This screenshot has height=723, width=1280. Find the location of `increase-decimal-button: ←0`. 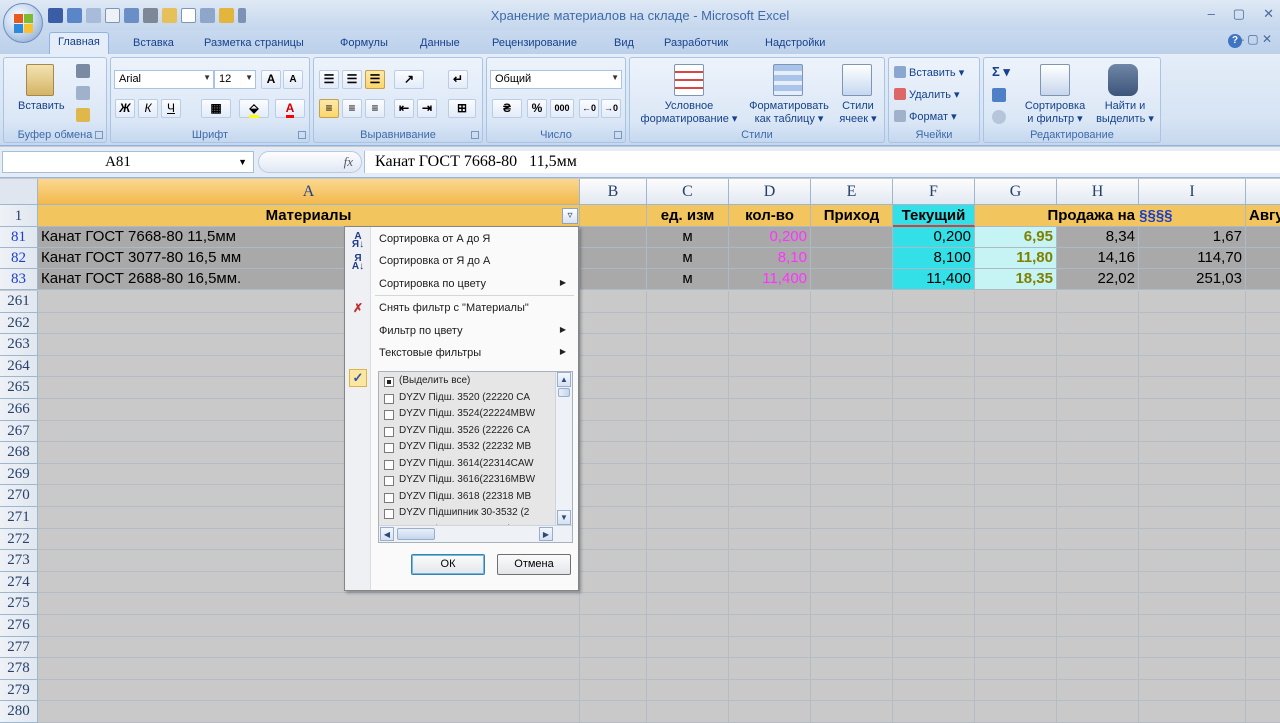

increase-decimal-button: ←0 is located at coordinates (589, 108).